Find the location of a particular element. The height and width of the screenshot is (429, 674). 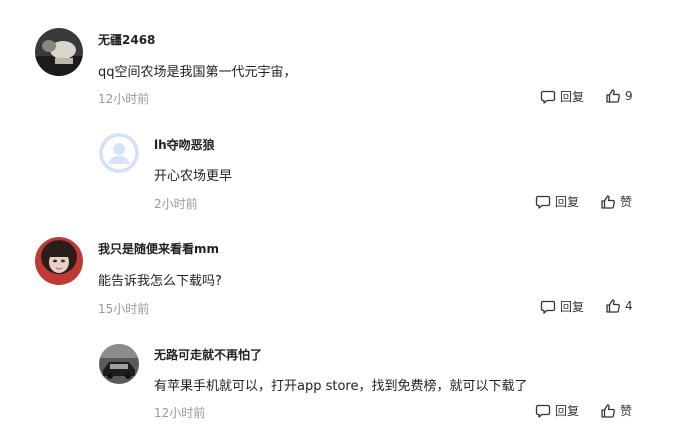

timestamp: 2小时前 is located at coordinates (176, 204).